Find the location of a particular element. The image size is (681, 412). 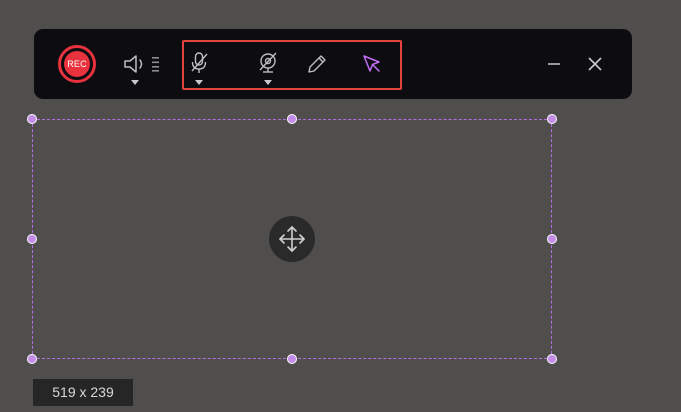

cursor-effects-button is located at coordinates (372, 64).